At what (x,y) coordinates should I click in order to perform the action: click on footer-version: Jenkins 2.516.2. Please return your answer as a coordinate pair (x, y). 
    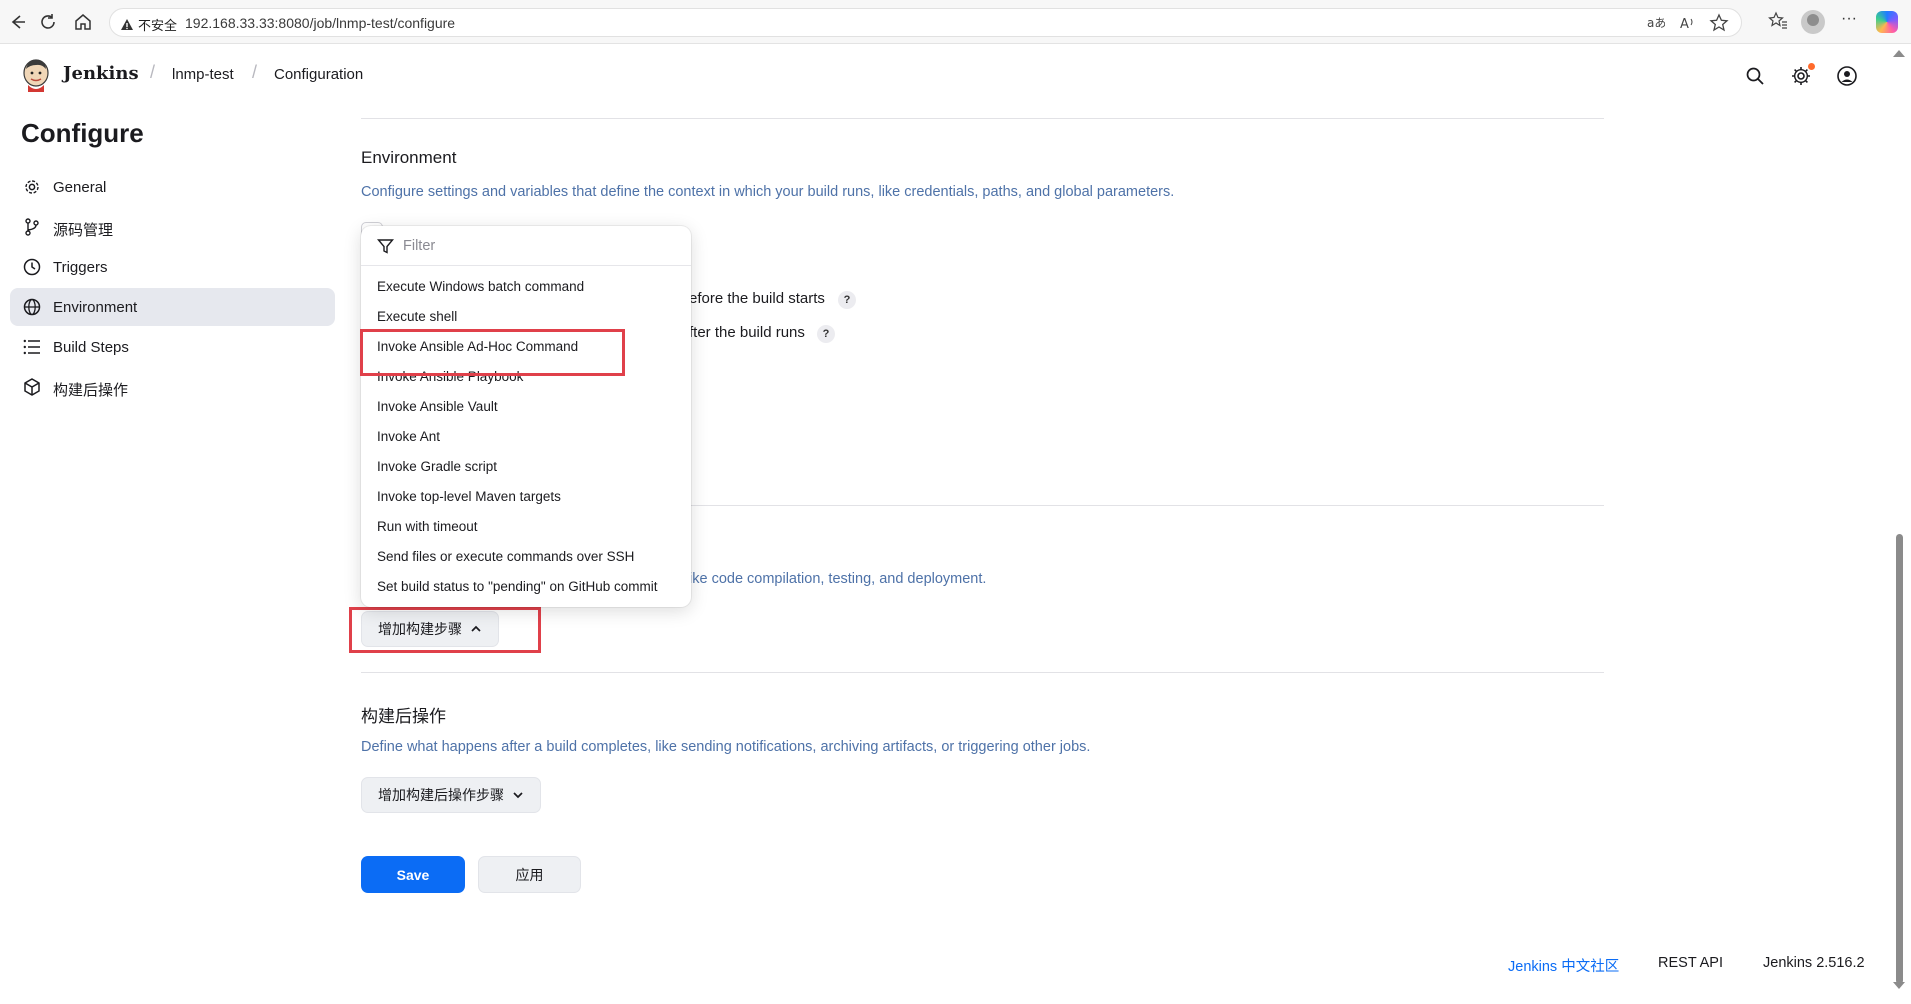
    Looking at the image, I should click on (1814, 963).